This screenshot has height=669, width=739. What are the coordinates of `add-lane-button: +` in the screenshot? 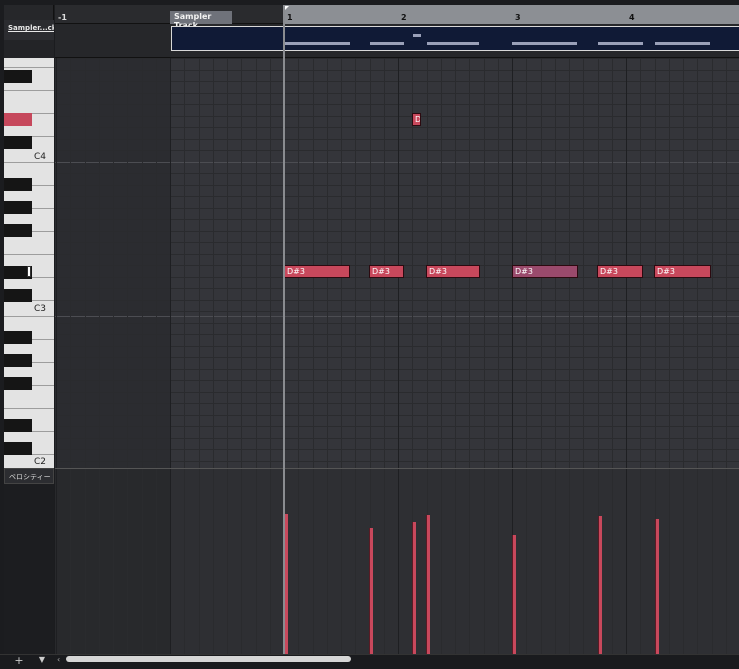 It's located at (19, 660).